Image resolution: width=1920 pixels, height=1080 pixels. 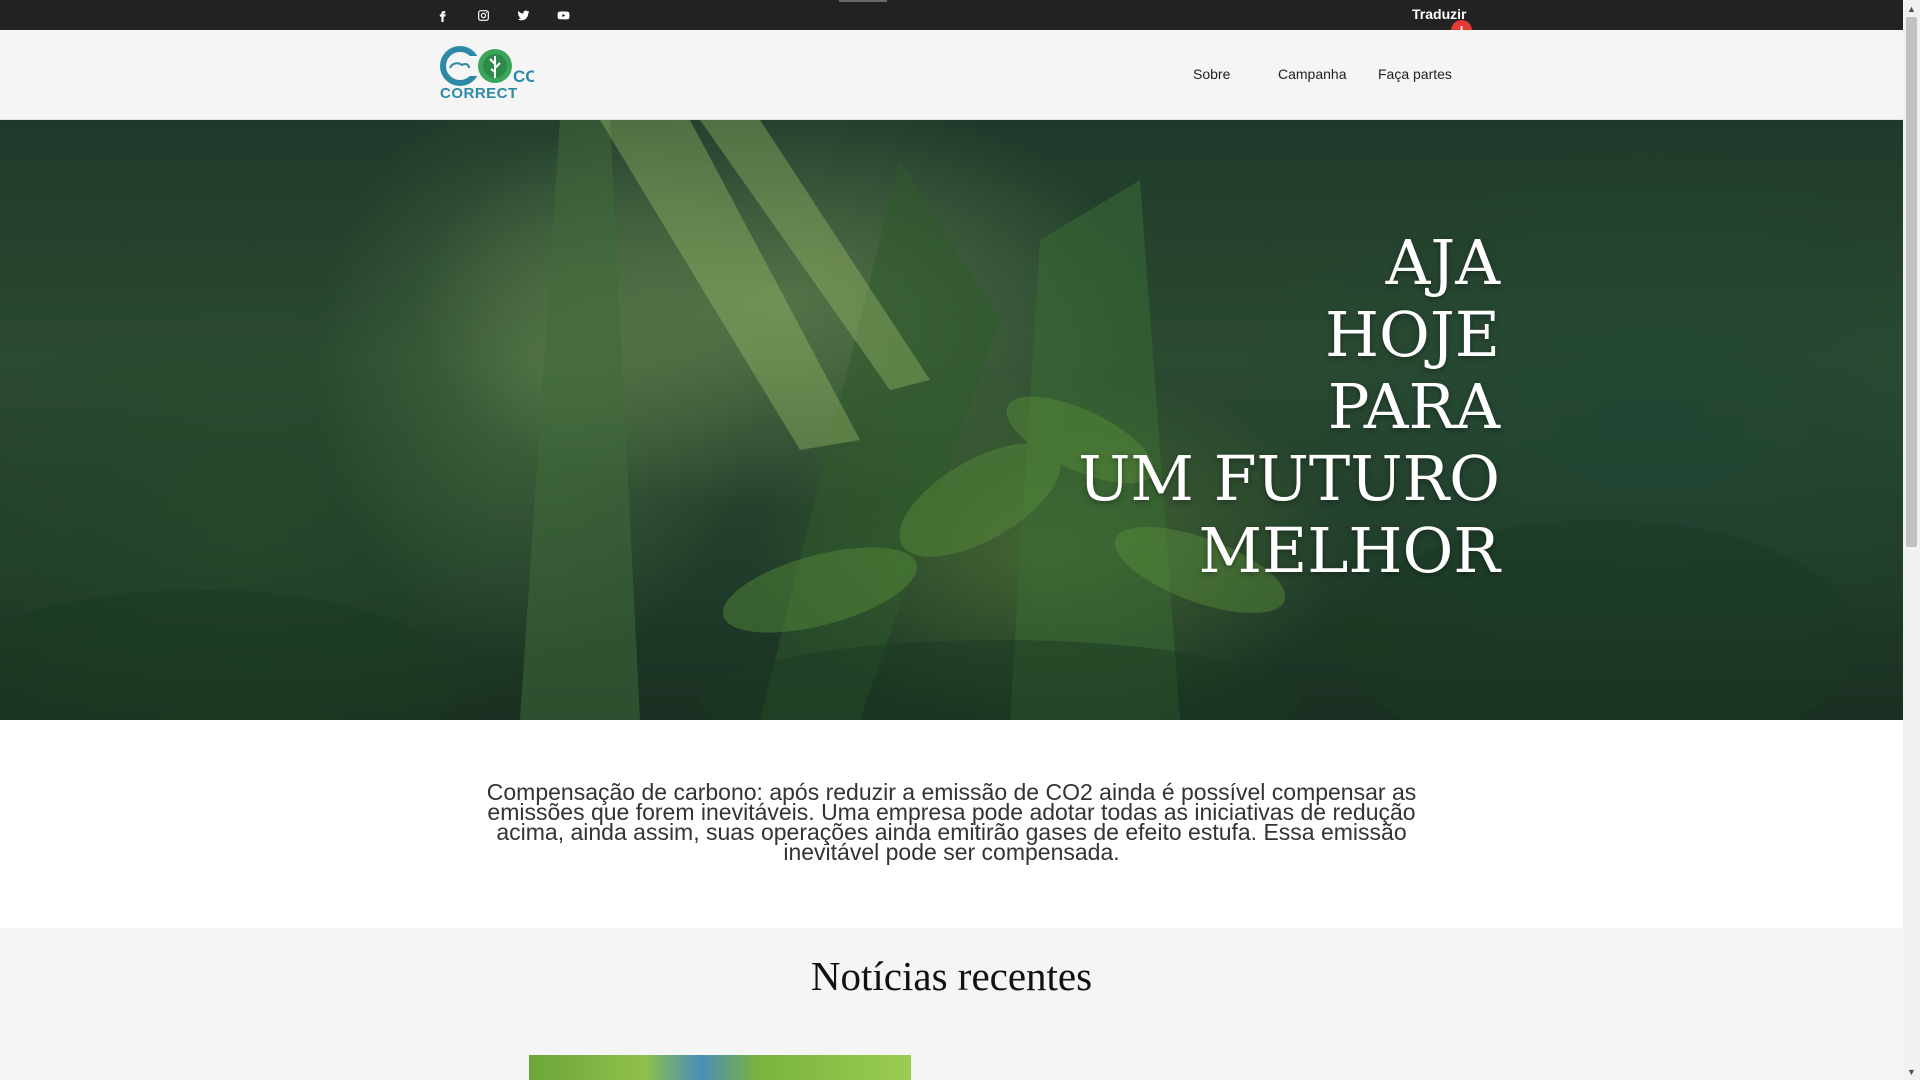 What do you see at coordinates (1412, 334) in the screenshot?
I see `headline-line: HOJE` at bounding box center [1412, 334].